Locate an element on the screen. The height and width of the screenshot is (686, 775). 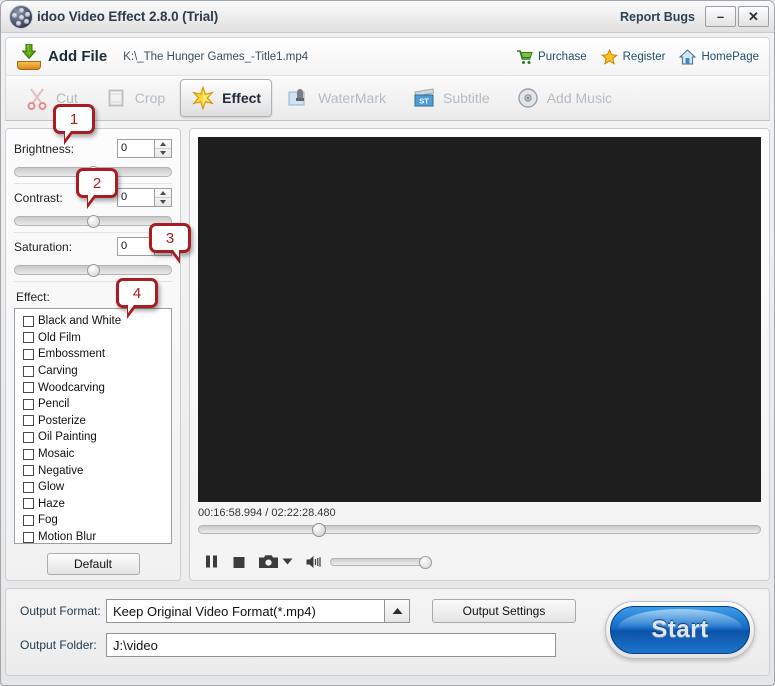
output-format-dropdown-button is located at coordinates (397, 611).